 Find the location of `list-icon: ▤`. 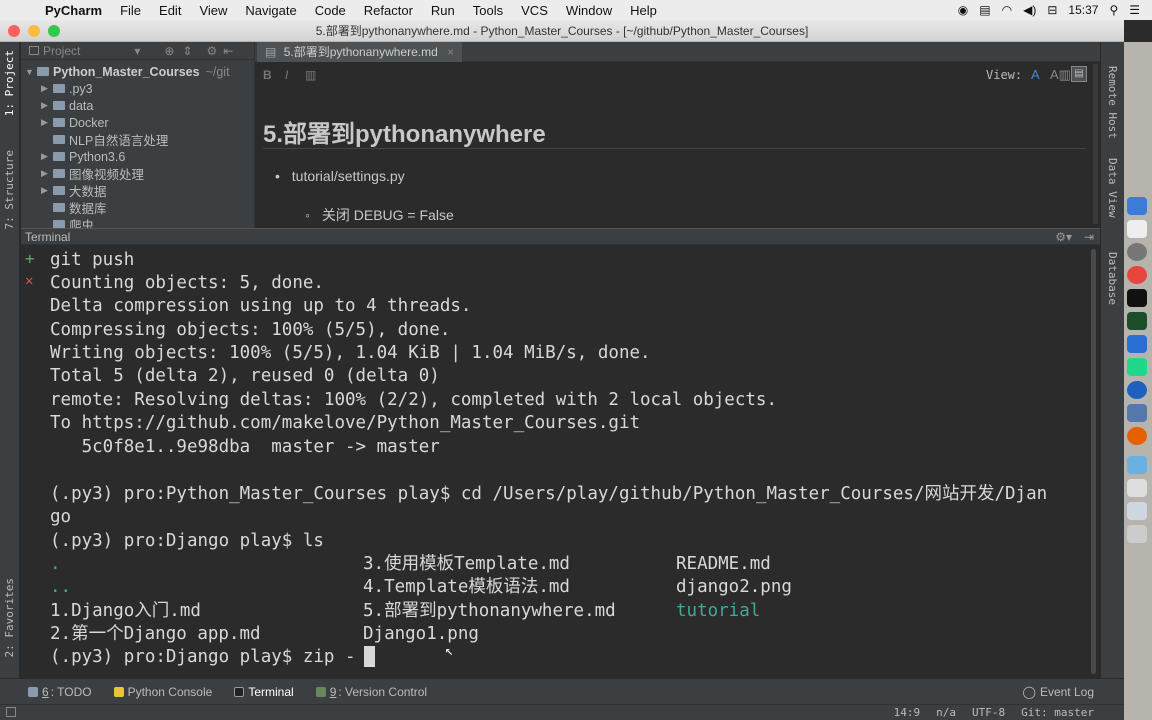

list-icon: ▤ is located at coordinates (984, 10).